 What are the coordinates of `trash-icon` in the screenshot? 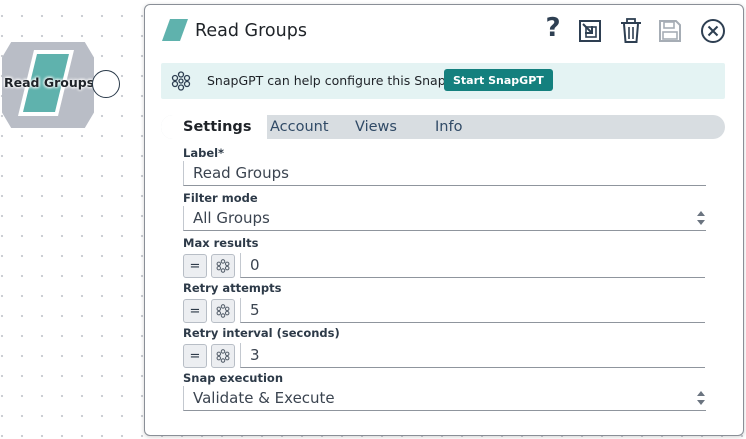 It's located at (631, 31).